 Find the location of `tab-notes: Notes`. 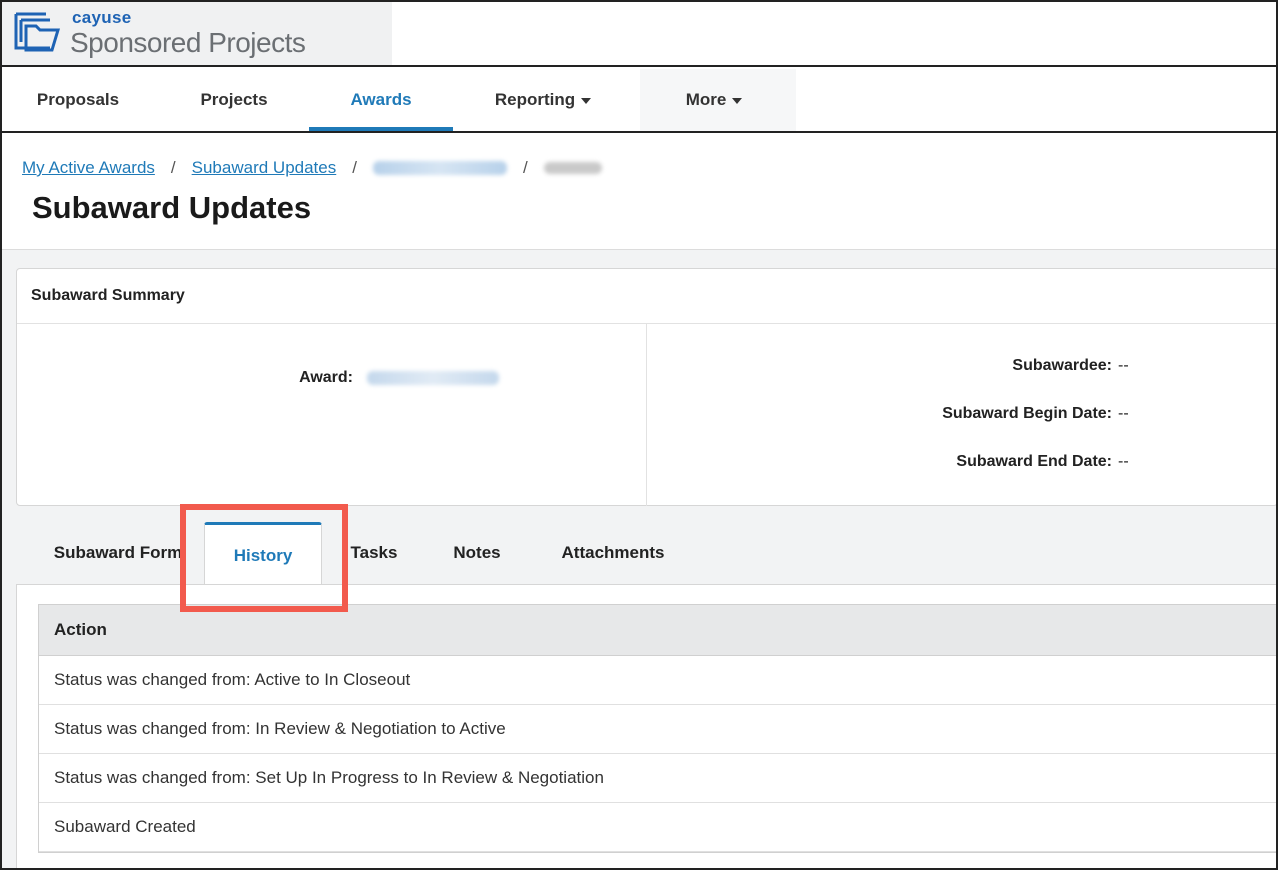

tab-notes: Notes is located at coordinates (477, 553).